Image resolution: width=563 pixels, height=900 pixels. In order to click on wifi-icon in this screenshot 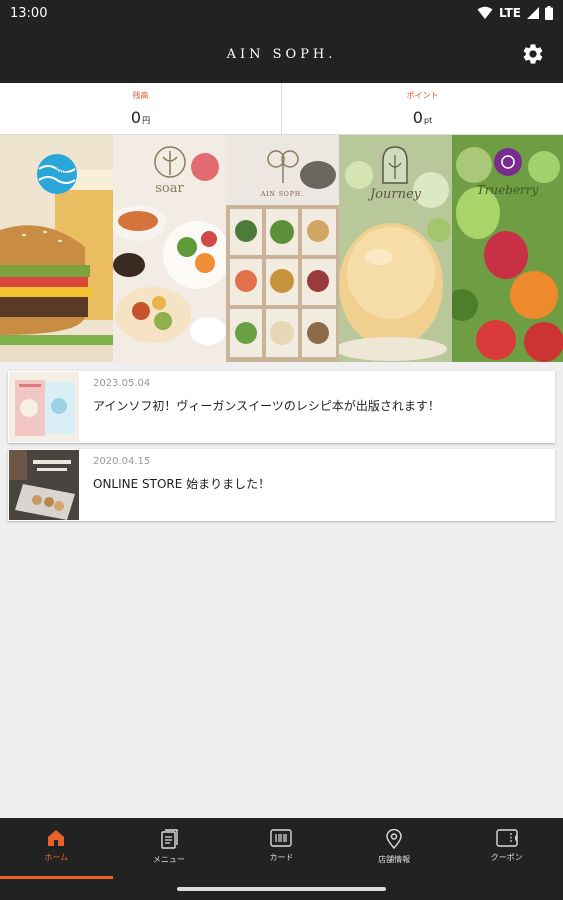, I will do `click(485, 12)`.